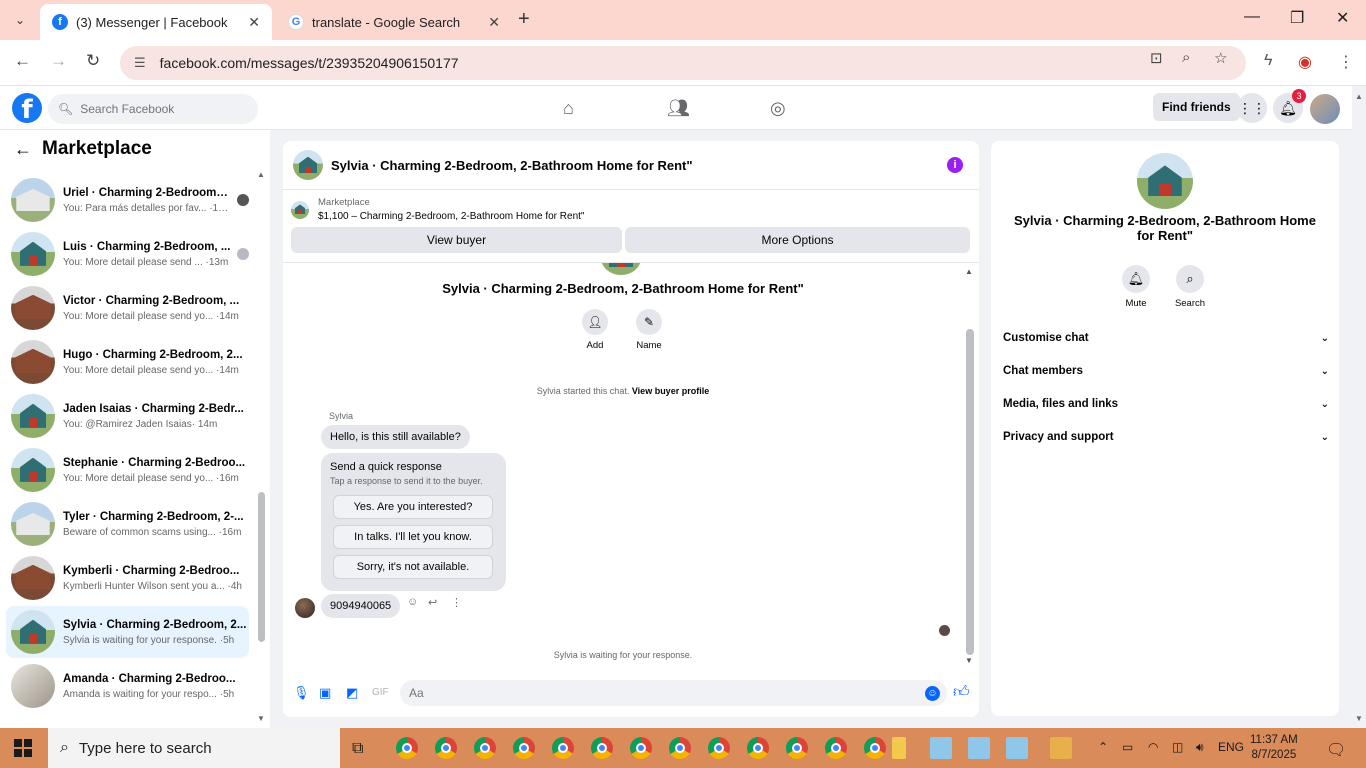 The image size is (1366, 768). I want to click on facebook-search: 🔍︎, so click(153, 109).